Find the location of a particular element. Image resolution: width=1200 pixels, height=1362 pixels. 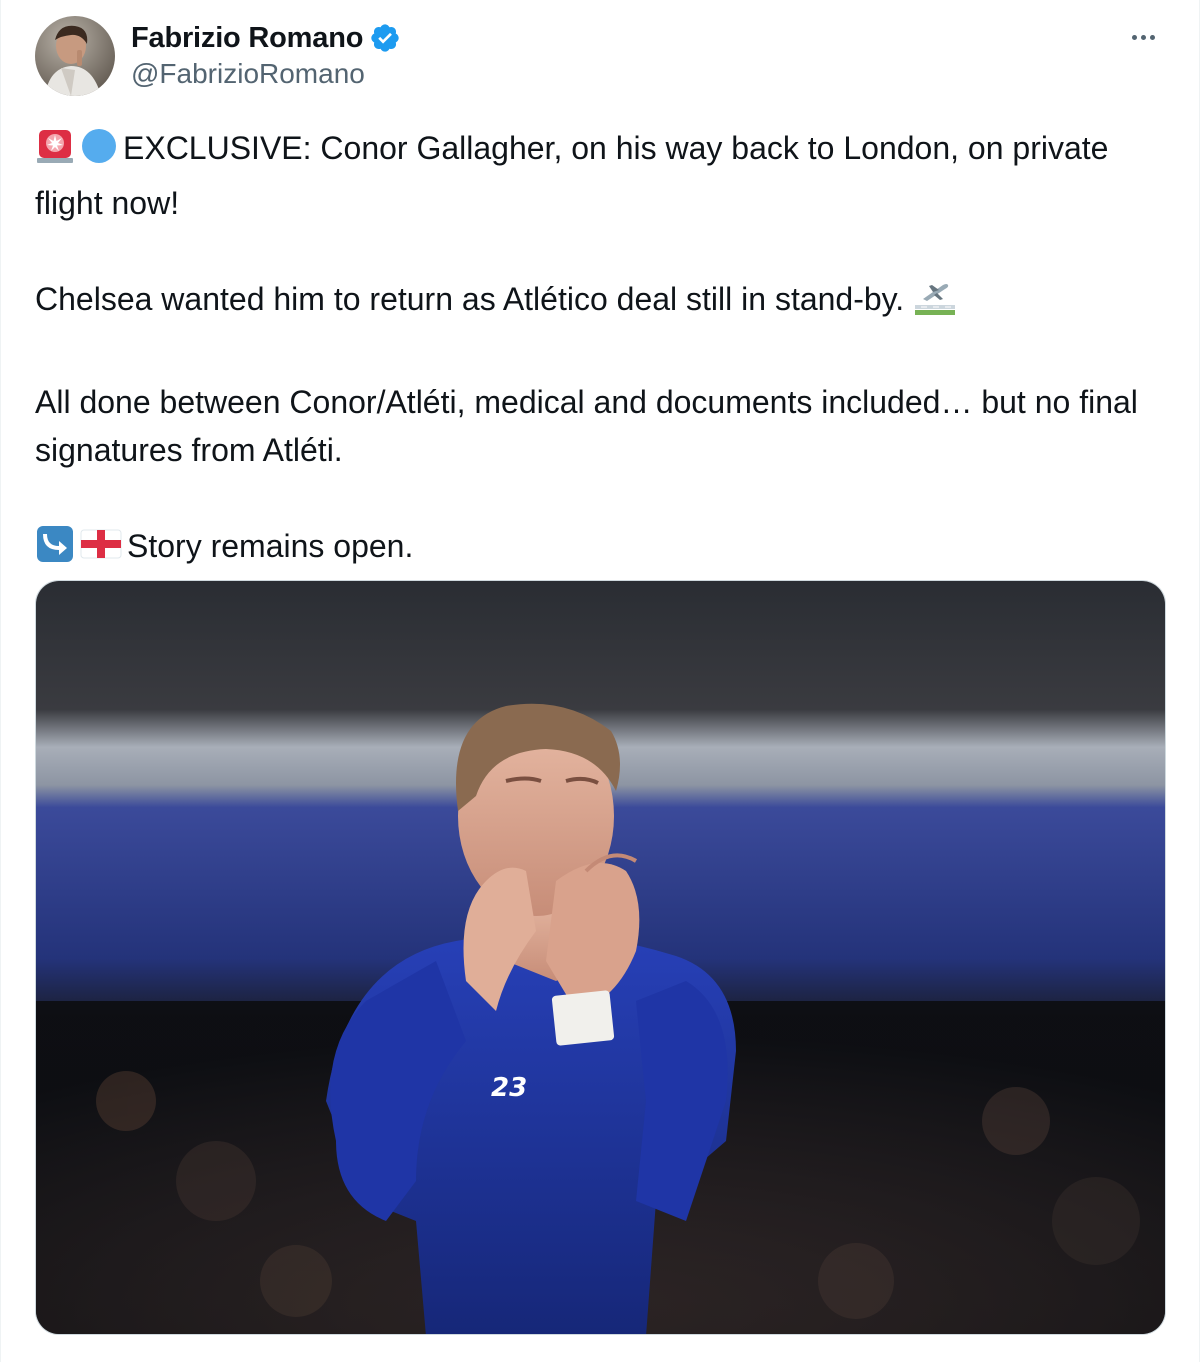

police-car-light-emoji is located at coordinates (55, 152).